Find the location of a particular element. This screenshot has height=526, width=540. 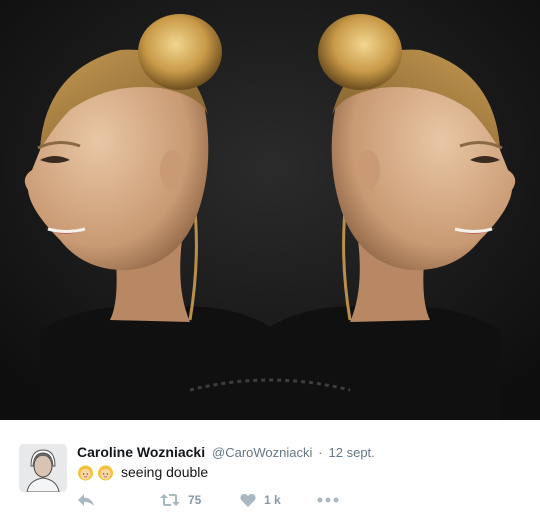

avatar is located at coordinates (43, 468).